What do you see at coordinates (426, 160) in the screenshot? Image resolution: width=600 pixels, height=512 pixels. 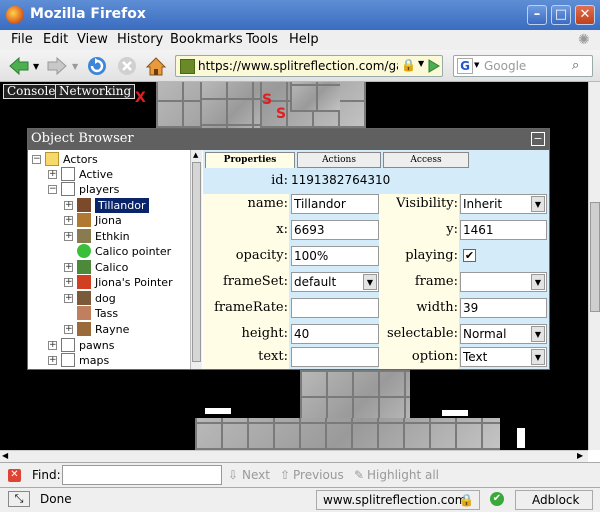 I see `tab-access: Access` at bounding box center [426, 160].